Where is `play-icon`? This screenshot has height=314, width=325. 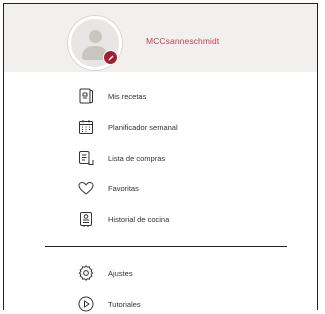
play-icon is located at coordinates (86, 304).